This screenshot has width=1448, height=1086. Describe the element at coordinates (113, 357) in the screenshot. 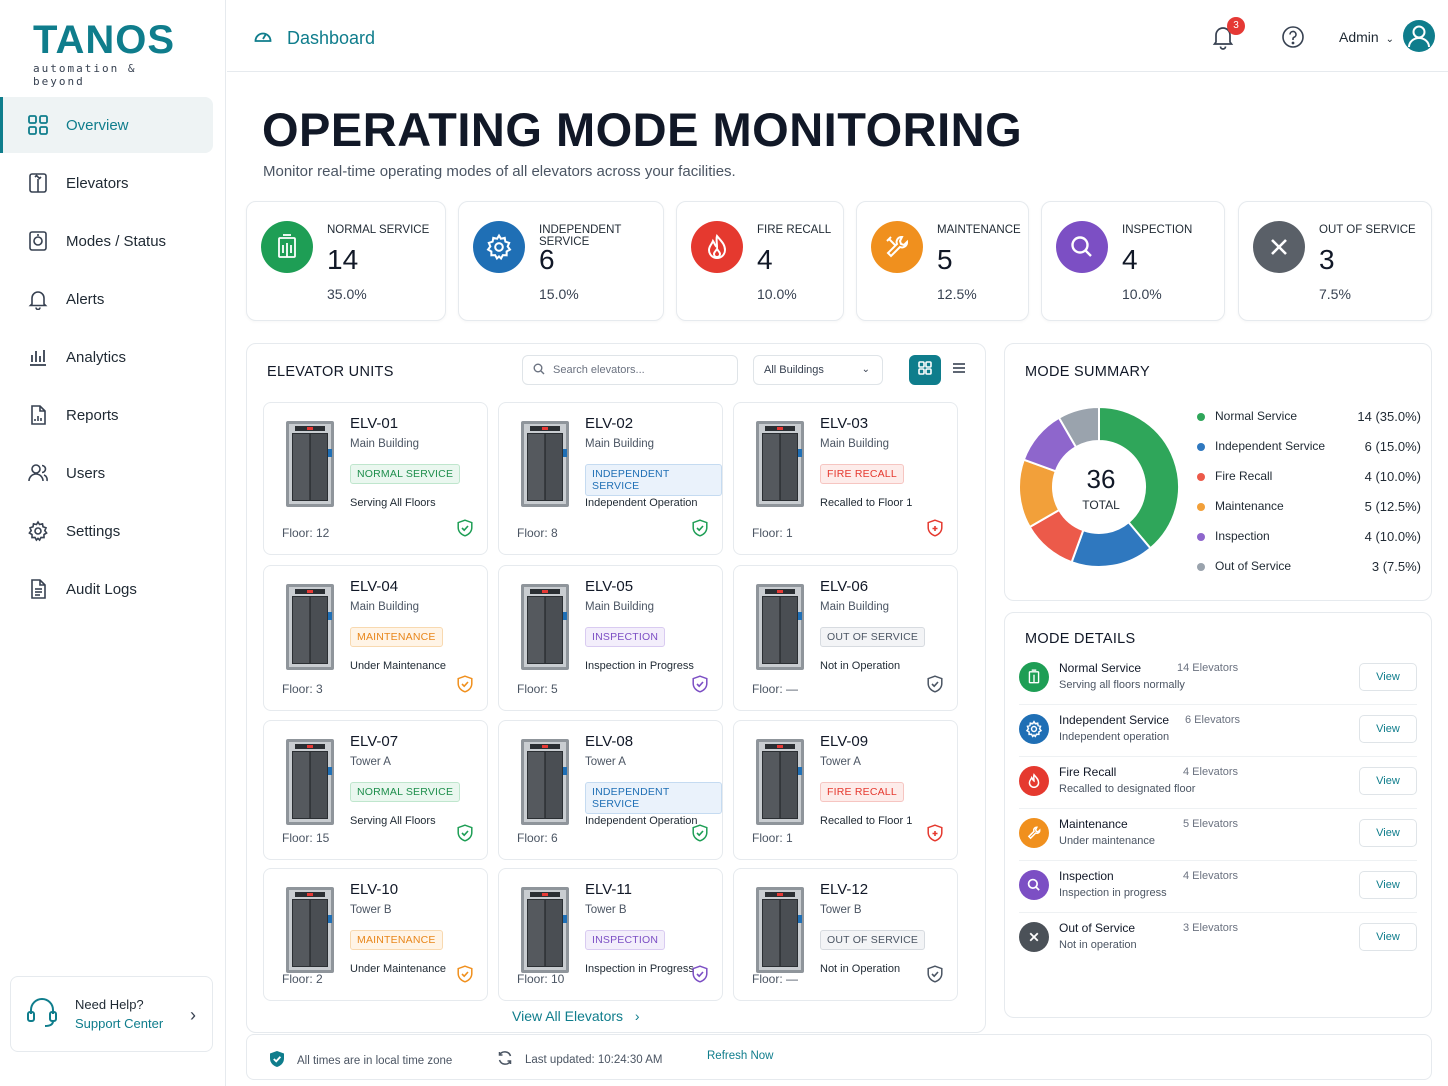

I see `sidebar-item-analytics: Analytics` at that location.